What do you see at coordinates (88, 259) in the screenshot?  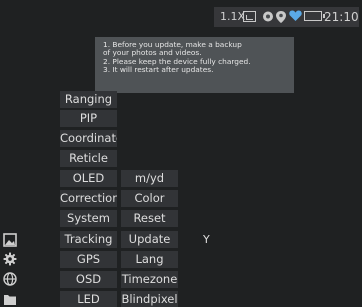 I see `menu-item-gps: GPS` at bounding box center [88, 259].